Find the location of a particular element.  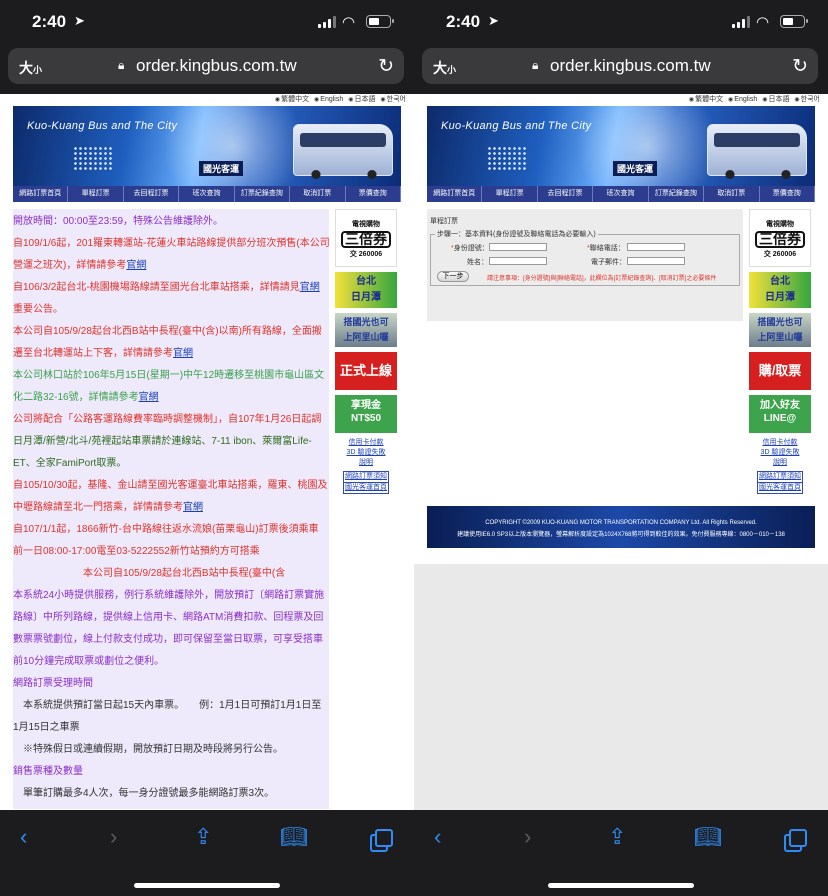

notice-line: 中壢路線請至北一門搭乘，詳情請參考官網 is located at coordinates (171, 508).